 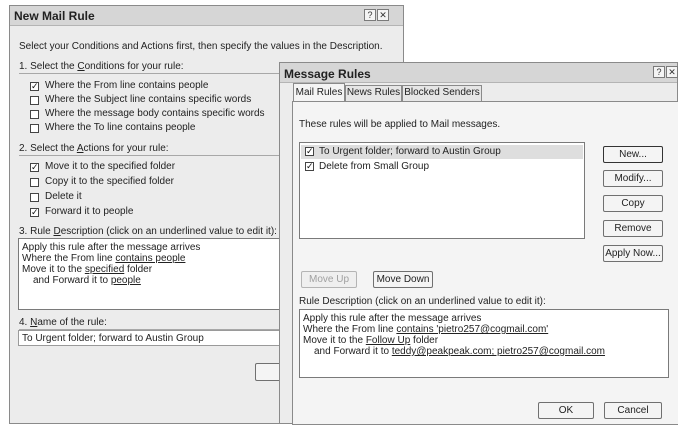 I want to click on tab-blocked-senders: Blocked Senders, so click(x=442, y=93).